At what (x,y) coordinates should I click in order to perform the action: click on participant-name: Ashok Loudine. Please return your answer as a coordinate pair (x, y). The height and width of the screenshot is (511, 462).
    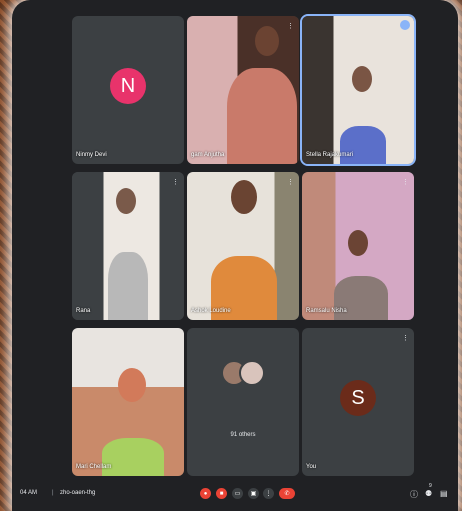
    Looking at the image, I should click on (211, 311).